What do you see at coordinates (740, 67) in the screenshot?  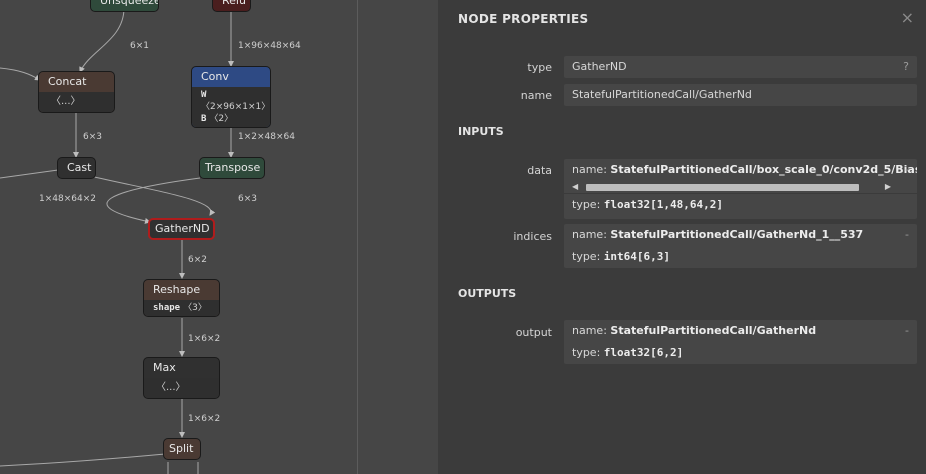 I see `type-value-box: GatherND ?` at bounding box center [740, 67].